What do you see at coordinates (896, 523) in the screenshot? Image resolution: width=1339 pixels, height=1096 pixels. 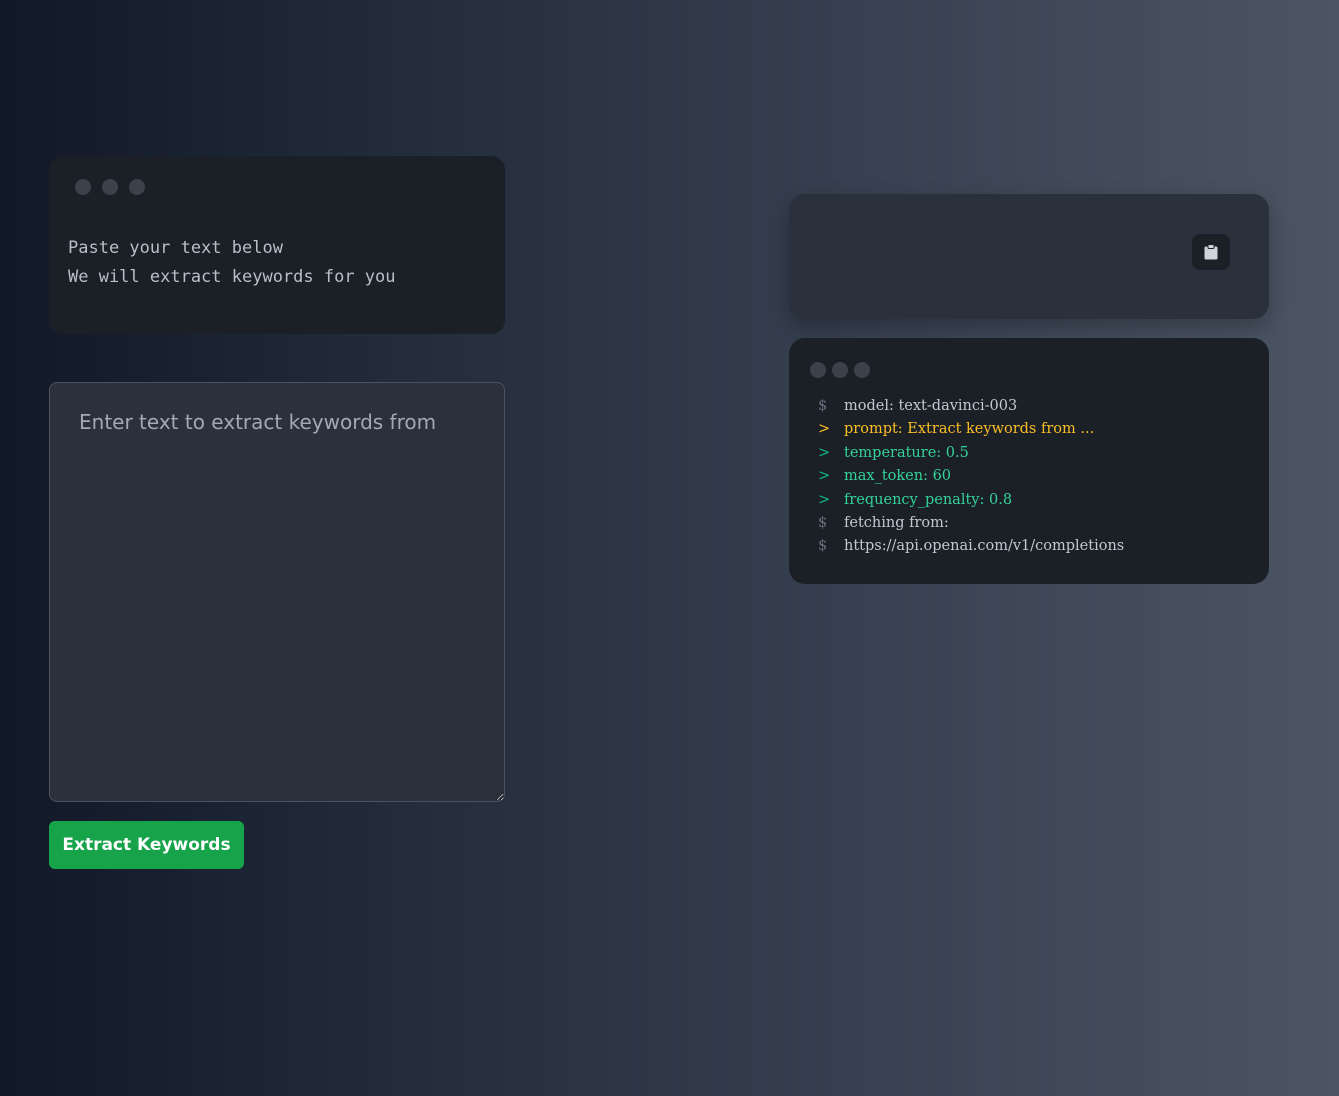 I see `code-line-text: fetching from:` at bounding box center [896, 523].